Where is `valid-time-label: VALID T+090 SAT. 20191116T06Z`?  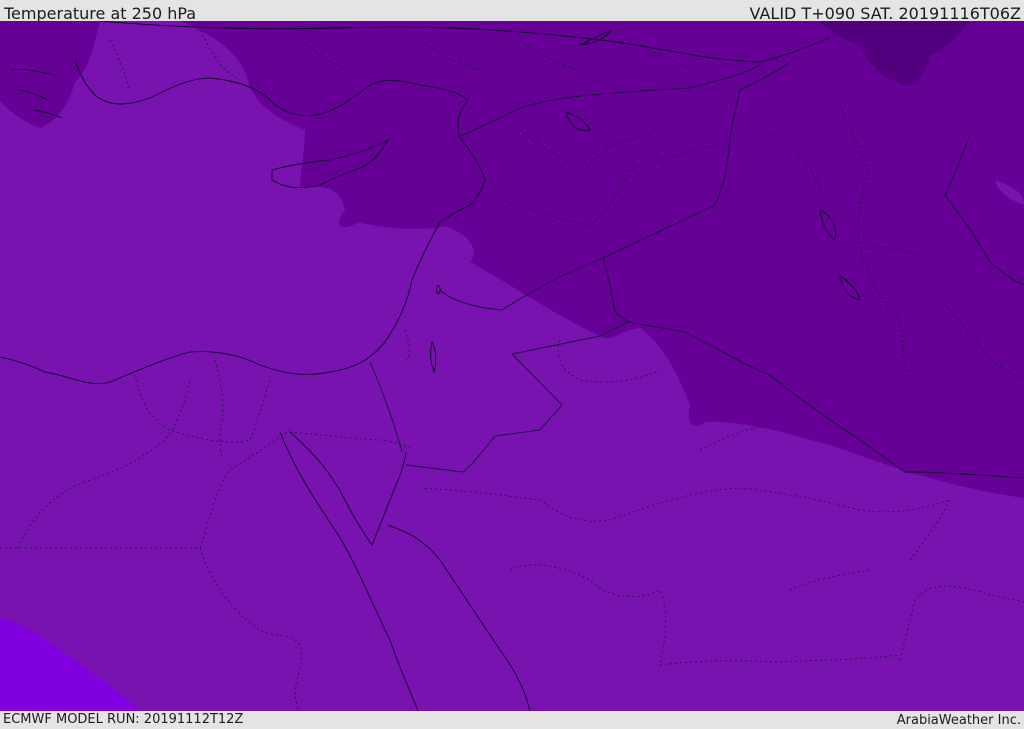 valid-time-label: VALID T+090 SAT. 20191116T06Z is located at coordinates (885, 13).